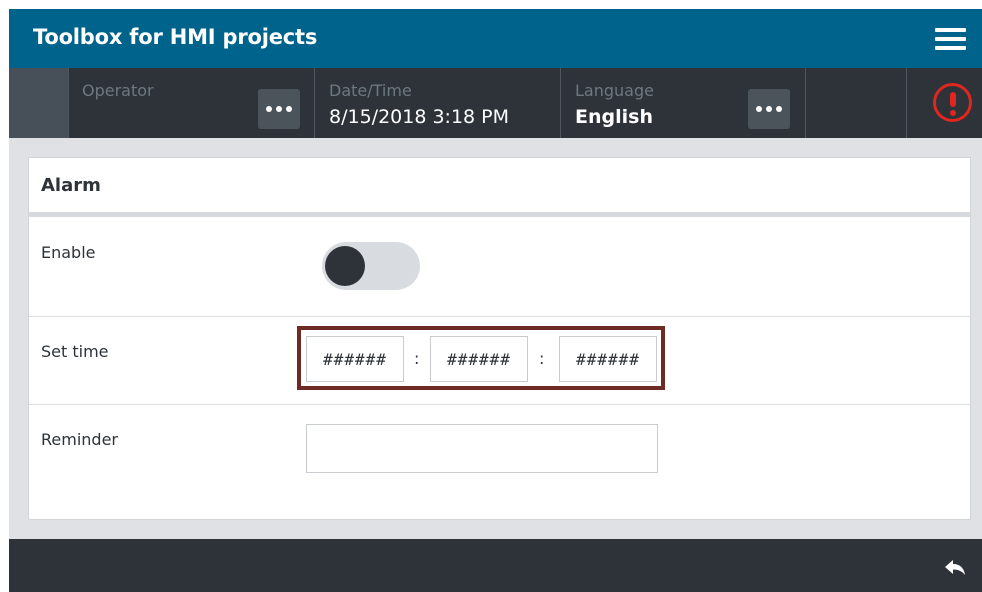  I want to click on hours-field: ######, so click(355, 359).